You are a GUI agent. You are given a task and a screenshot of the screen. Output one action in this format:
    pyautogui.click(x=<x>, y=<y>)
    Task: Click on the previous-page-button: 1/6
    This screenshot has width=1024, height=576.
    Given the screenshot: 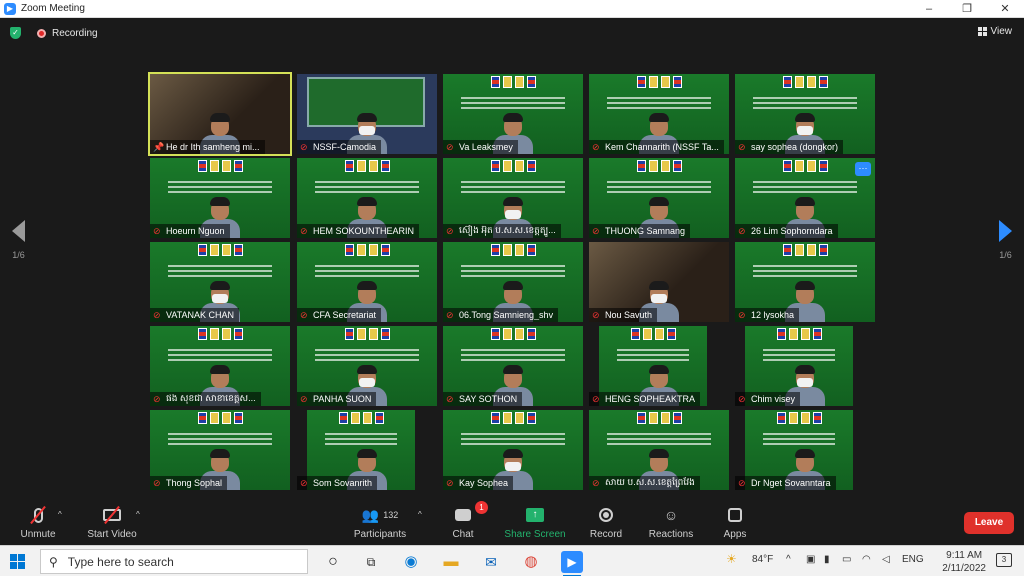 What is the action you would take?
    pyautogui.click(x=18, y=240)
    